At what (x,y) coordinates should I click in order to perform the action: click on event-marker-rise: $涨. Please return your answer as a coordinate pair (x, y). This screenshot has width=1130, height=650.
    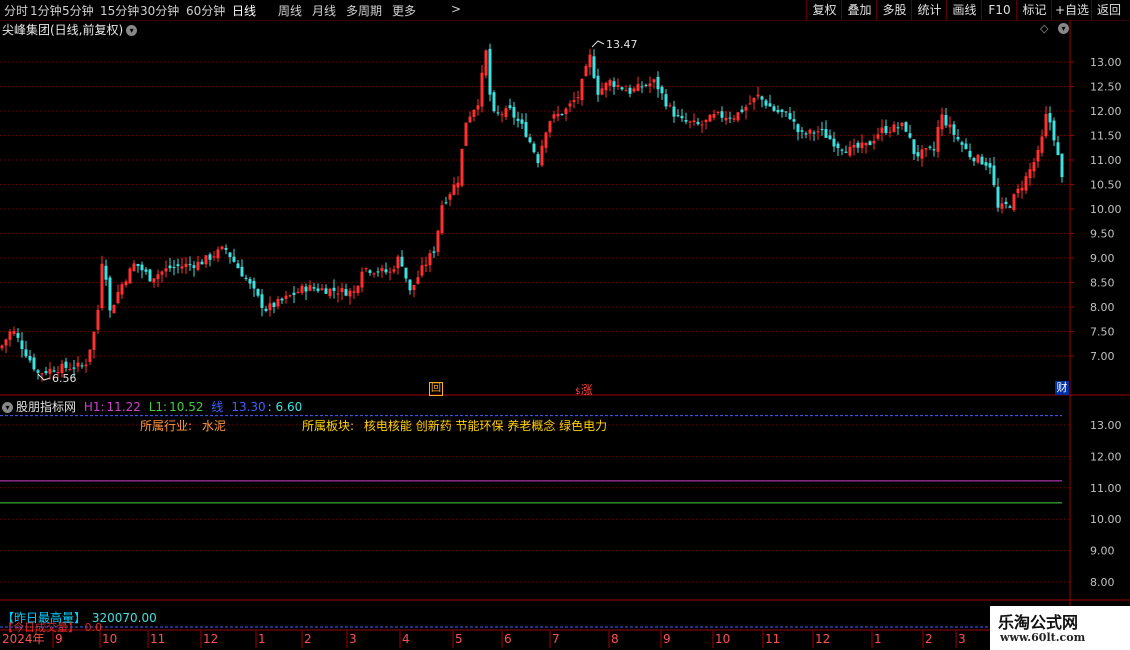
    Looking at the image, I should click on (584, 389).